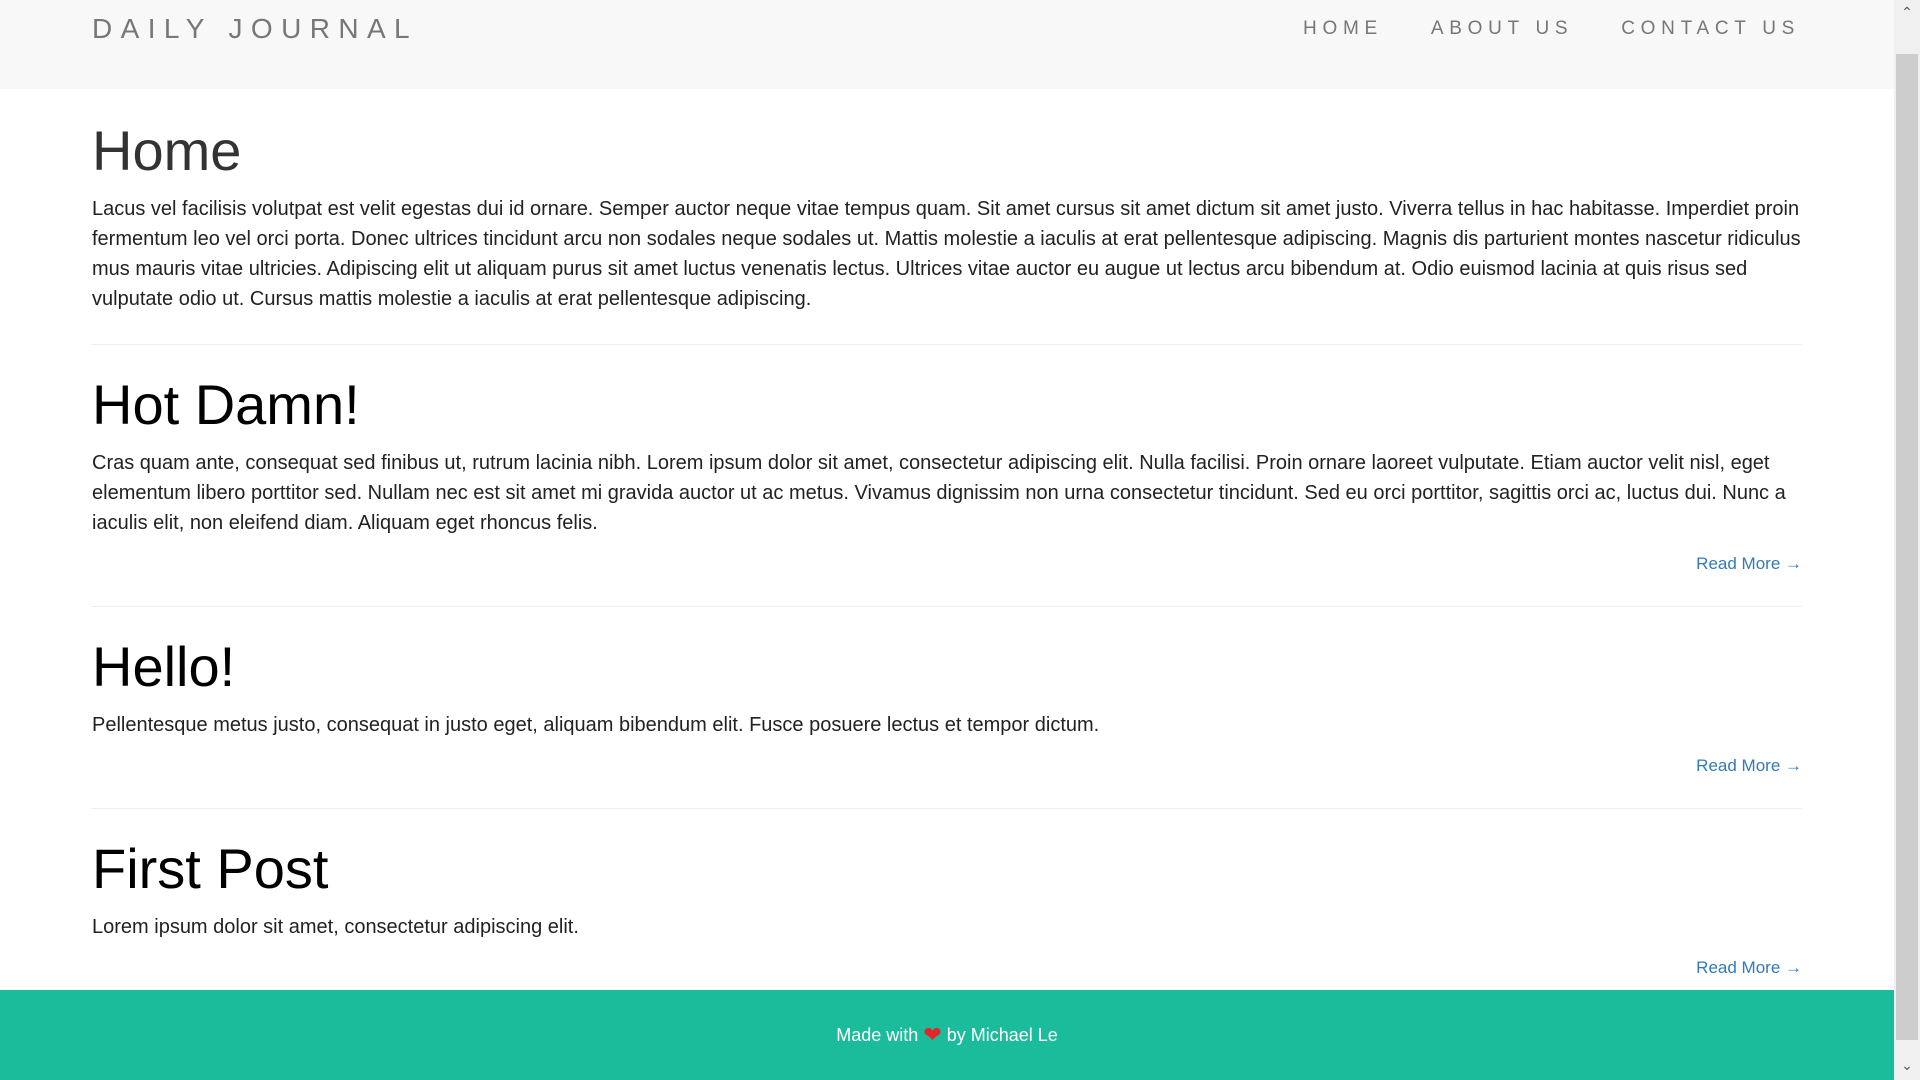 The width and height of the screenshot is (1920, 1080). Describe the element at coordinates (167, 150) in the screenshot. I see `page-title: Home` at that location.